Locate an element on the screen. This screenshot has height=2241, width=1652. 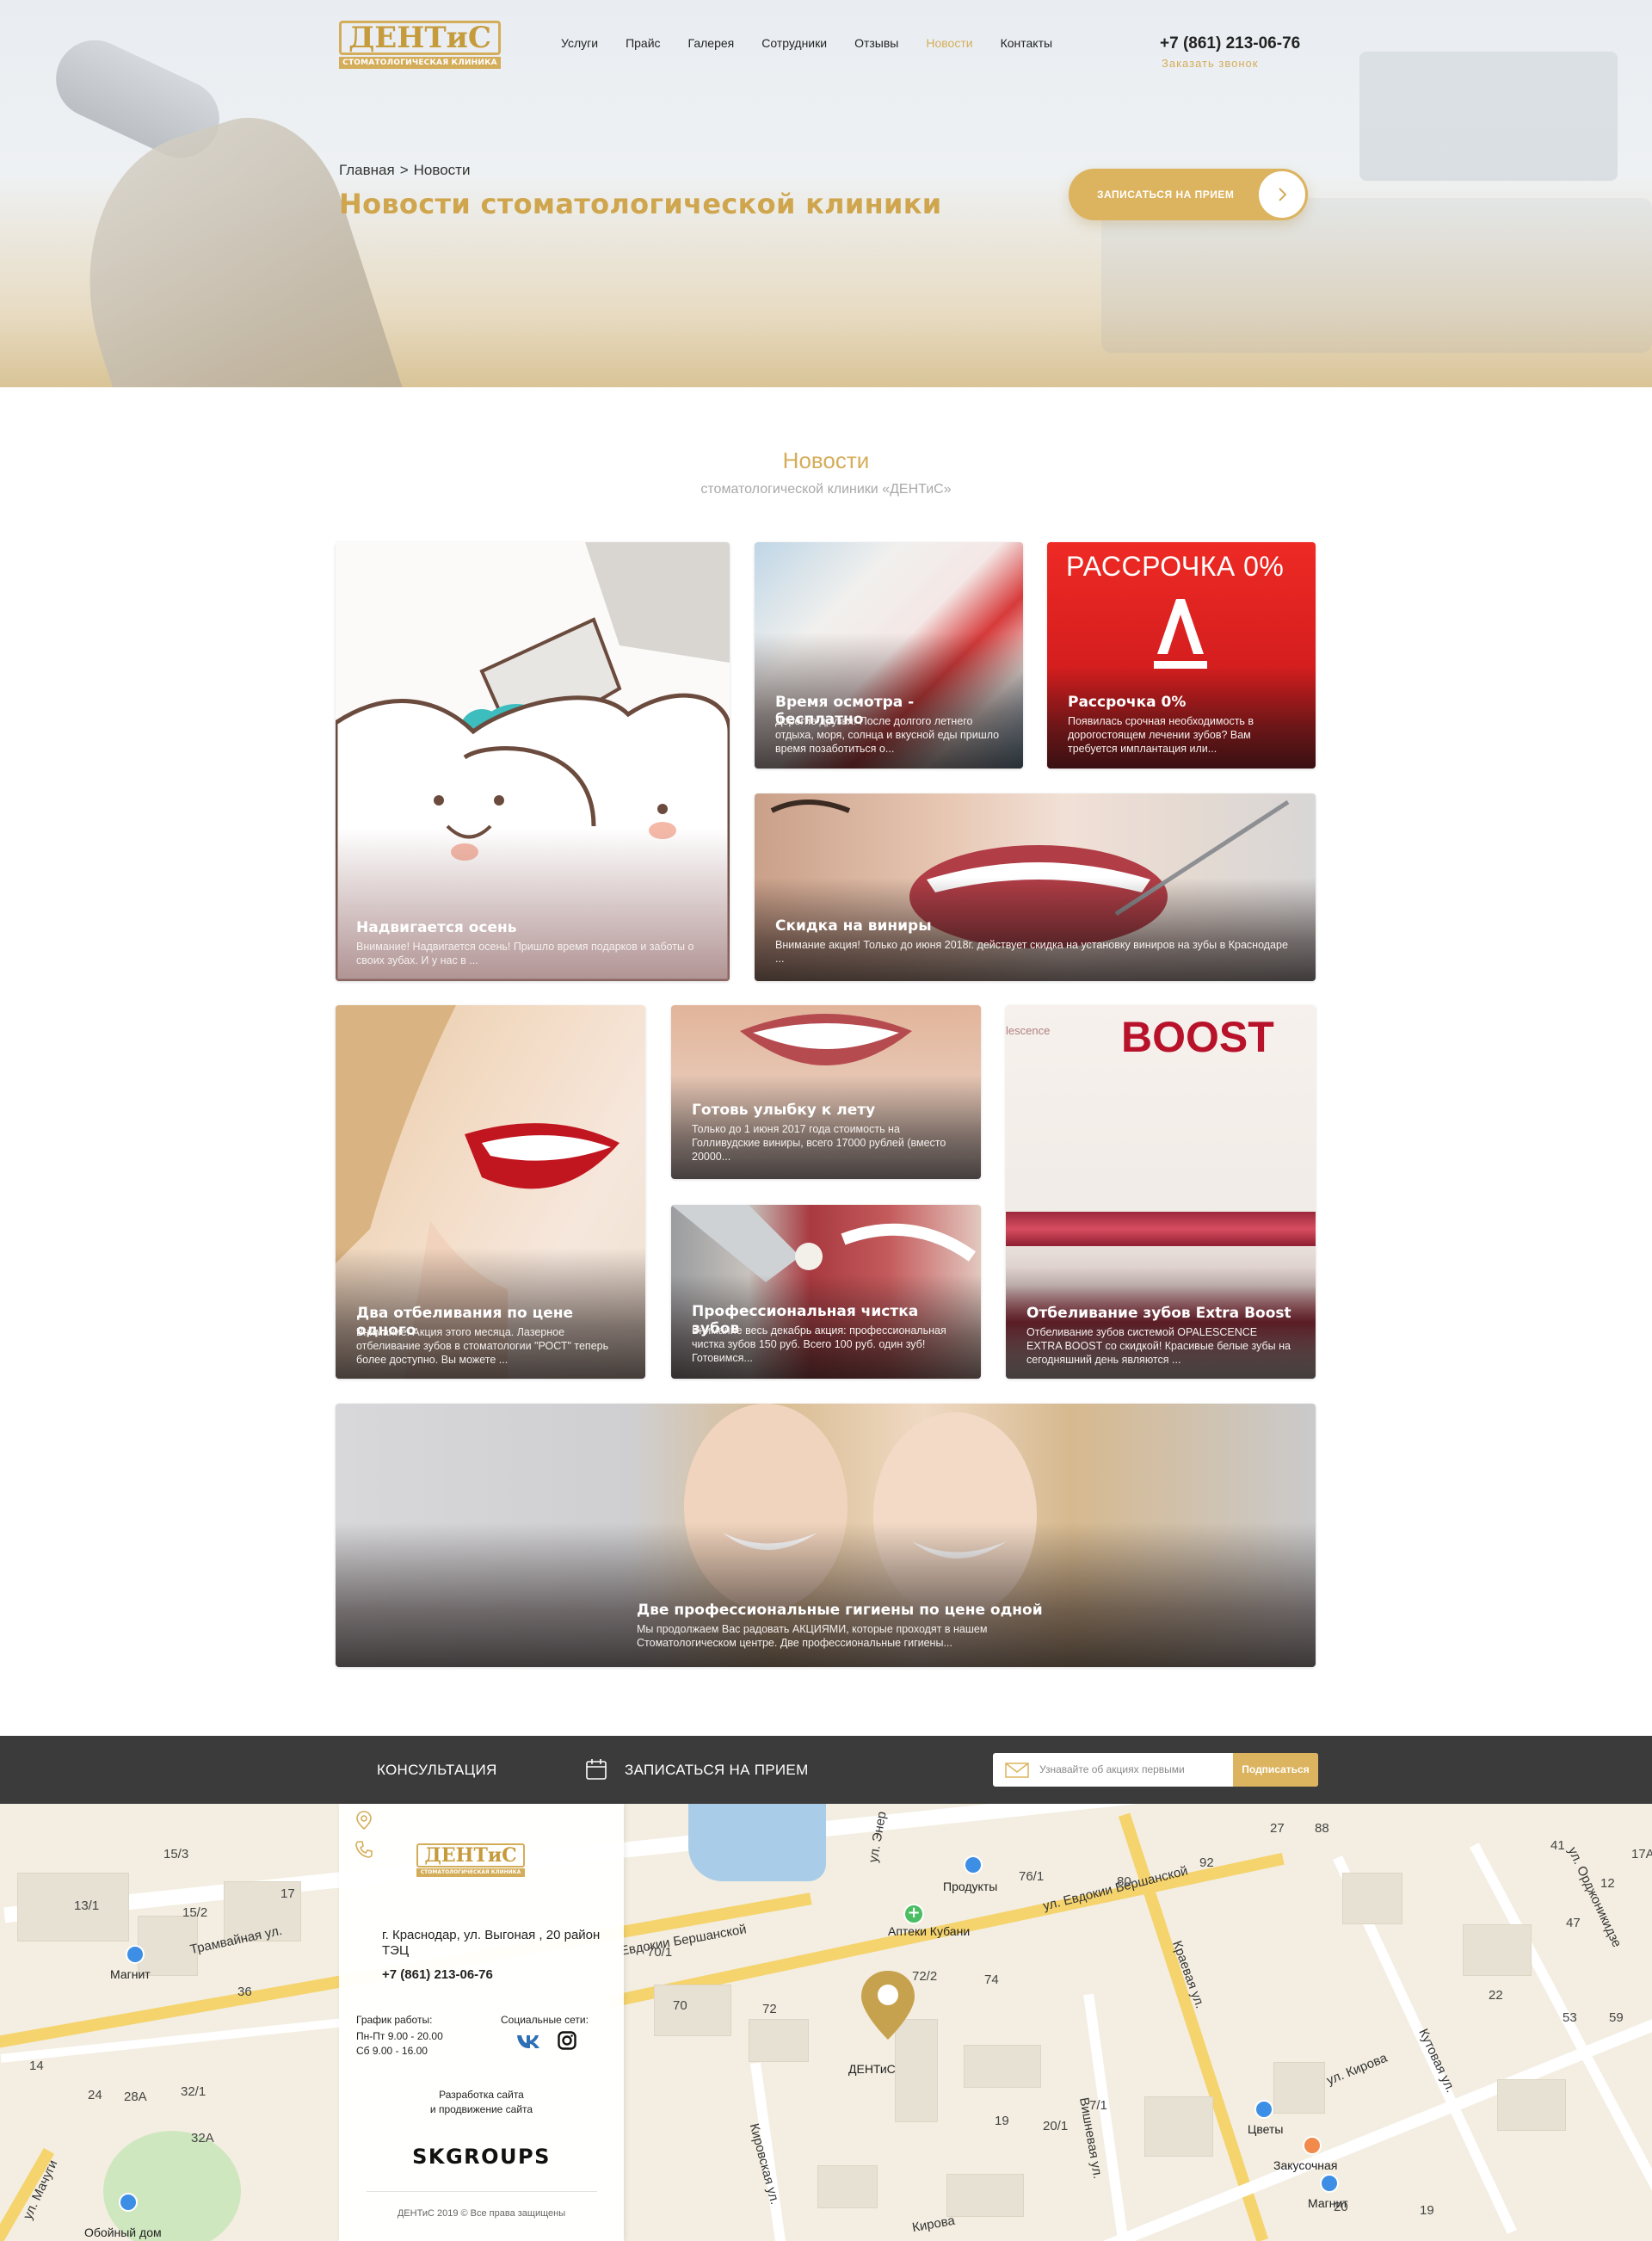
page-title: Новости стоматологической клиники is located at coordinates (640, 204).